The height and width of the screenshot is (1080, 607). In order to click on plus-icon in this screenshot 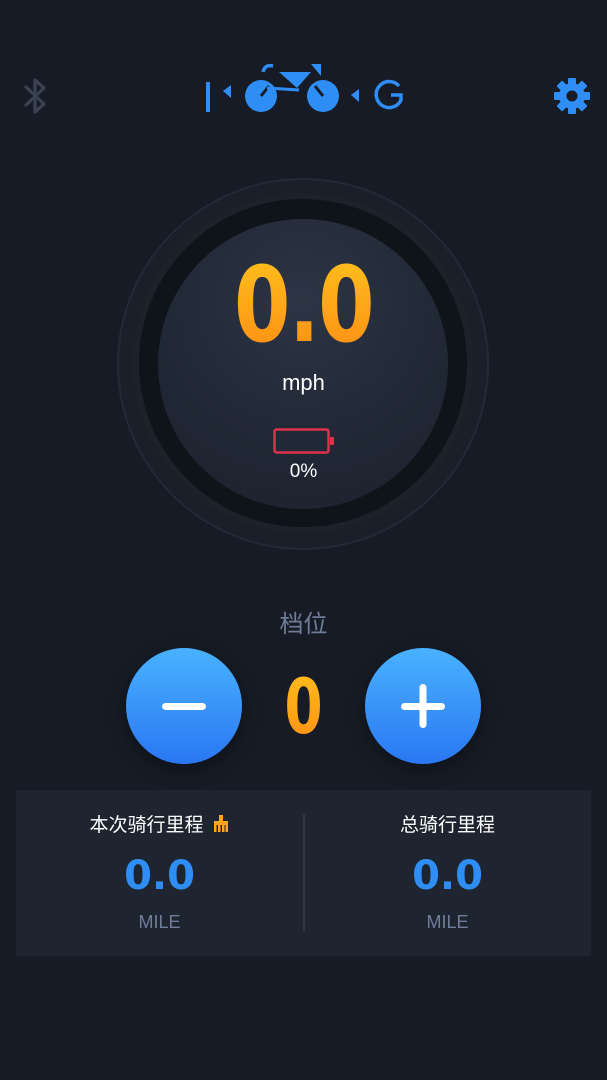, I will do `click(423, 706)`.